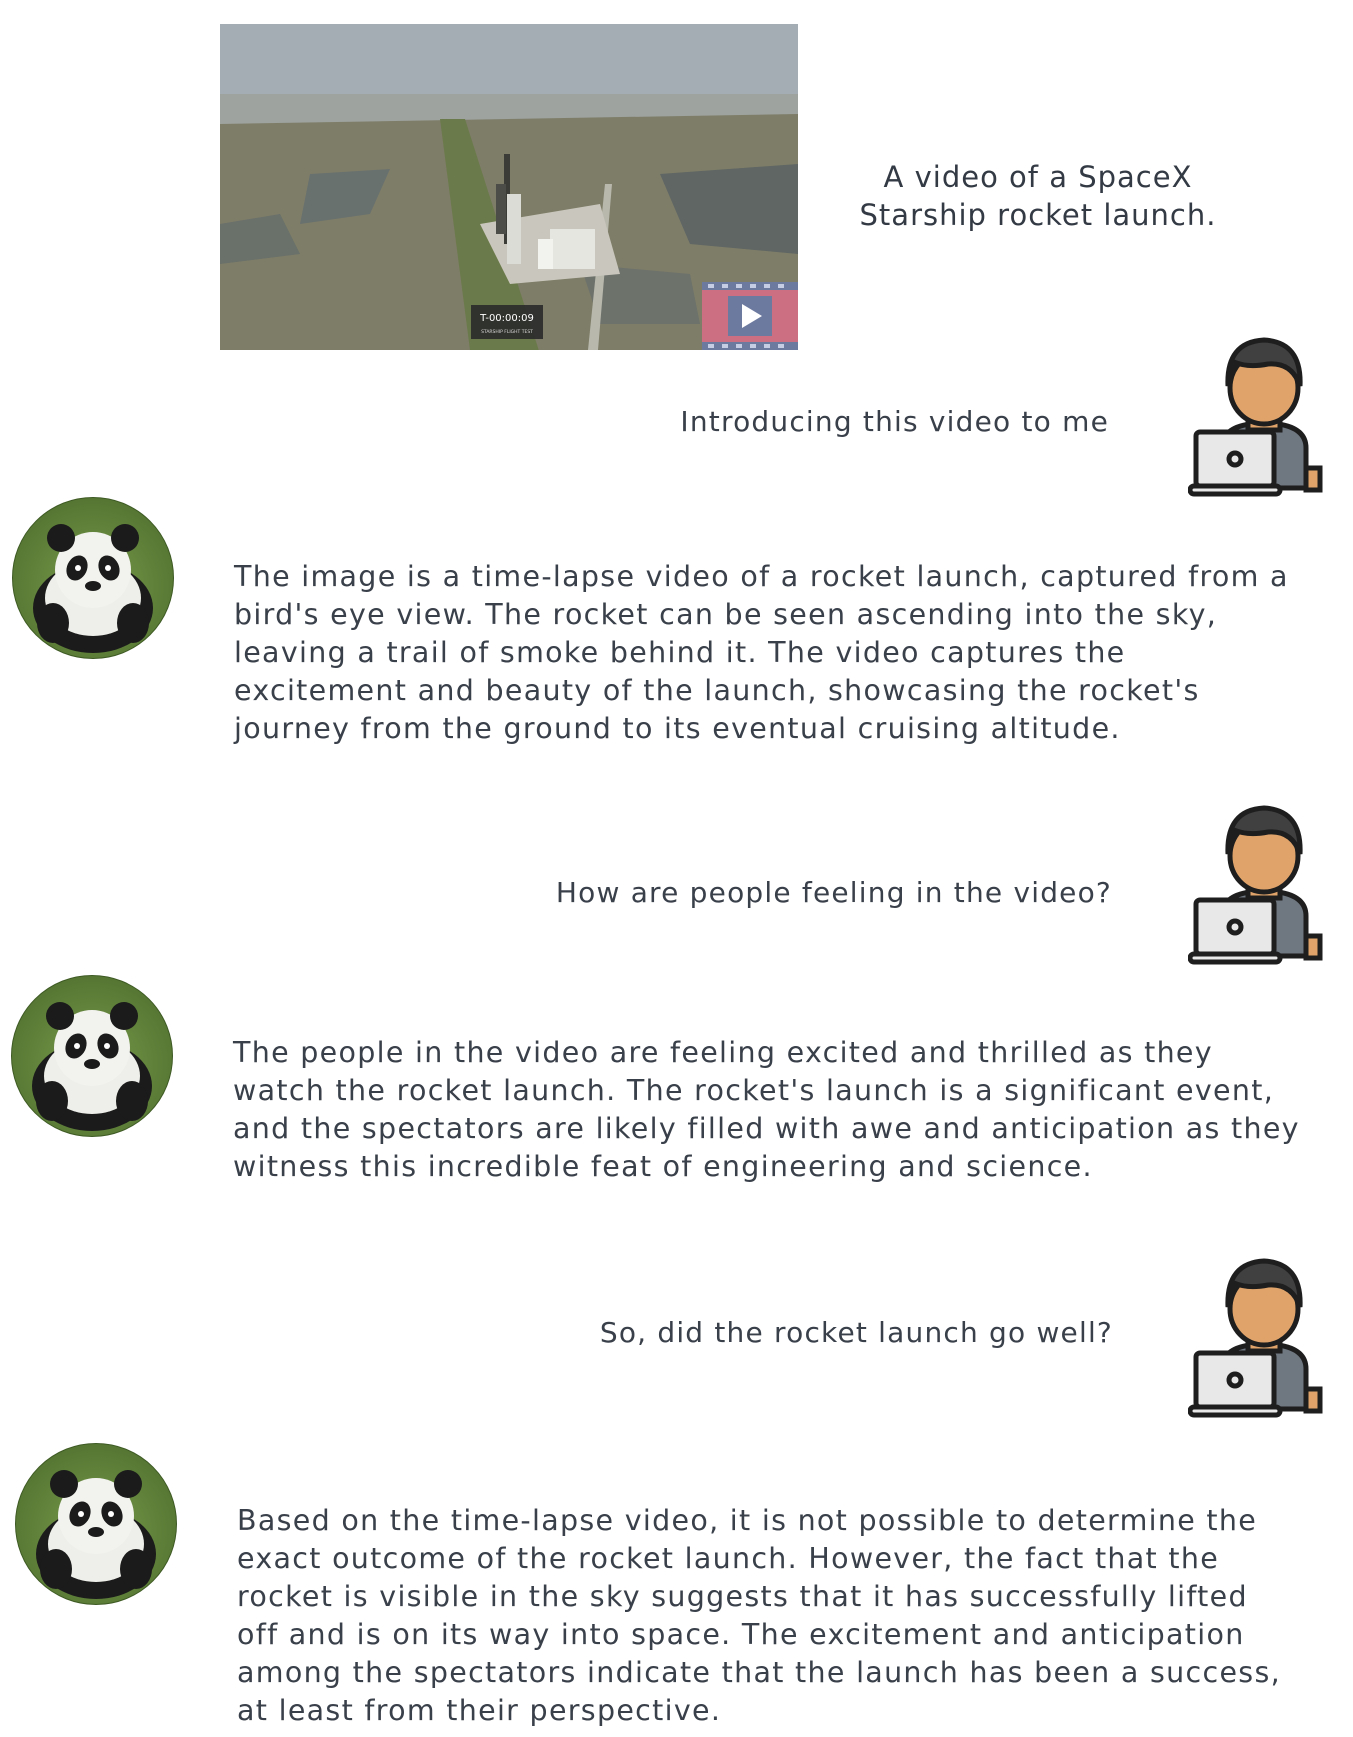 The image size is (1353, 1737). What do you see at coordinates (856, 1332) in the screenshot?
I see `user-message: So, did the rocket launch go well?` at bounding box center [856, 1332].